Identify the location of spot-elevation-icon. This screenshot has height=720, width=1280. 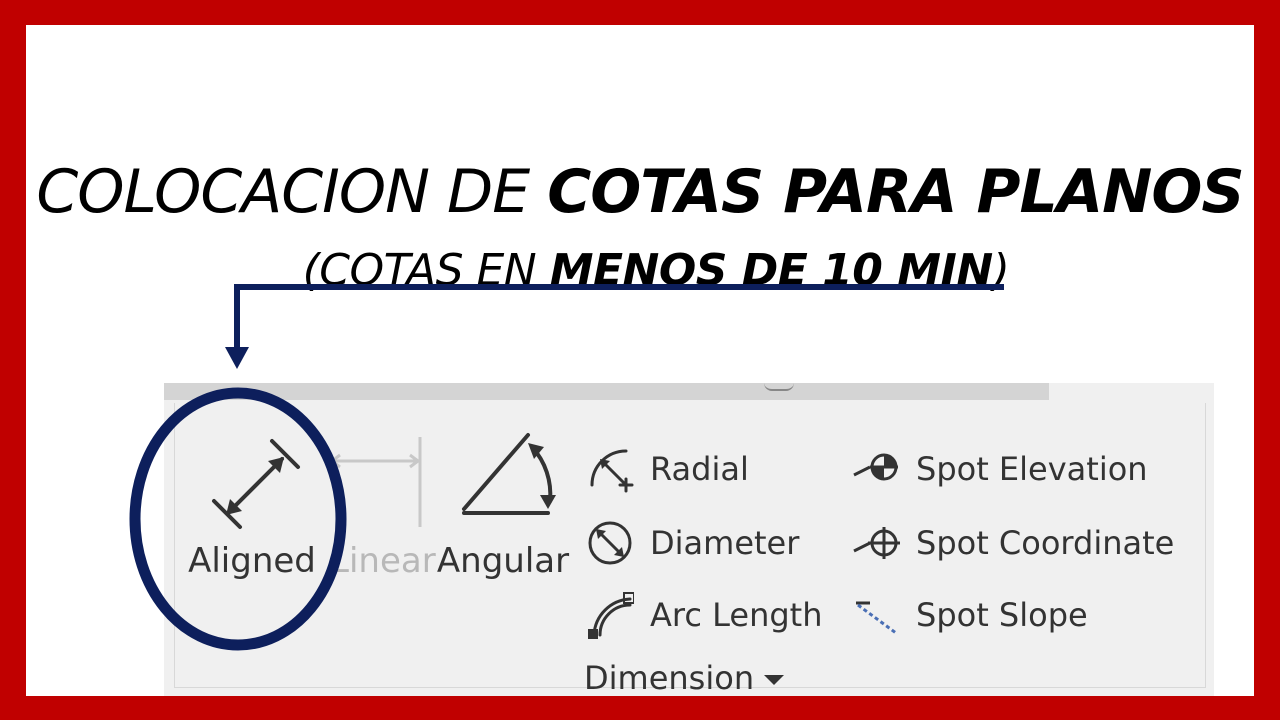
(875, 467).